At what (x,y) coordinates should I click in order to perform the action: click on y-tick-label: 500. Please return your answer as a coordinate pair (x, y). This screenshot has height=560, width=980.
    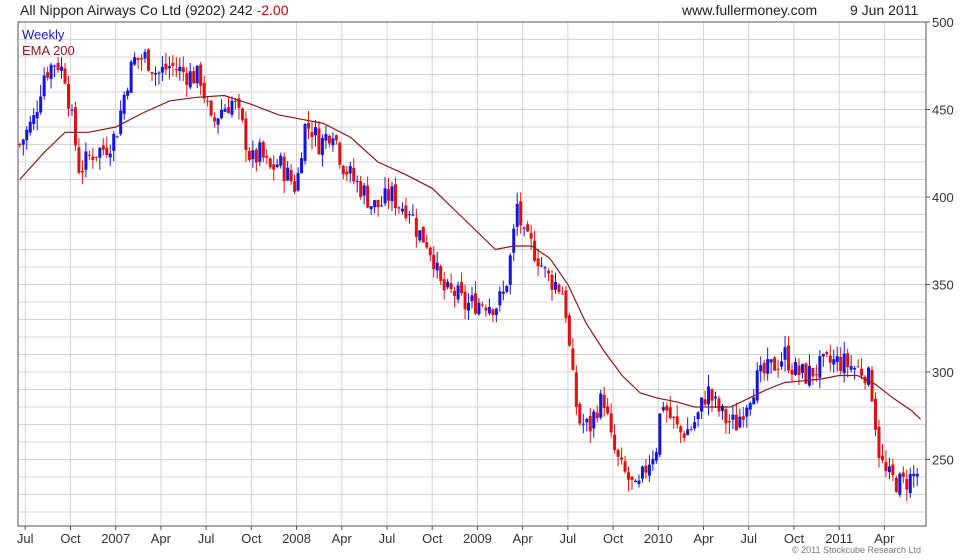
    Looking at the image, I should click on (943, 22).